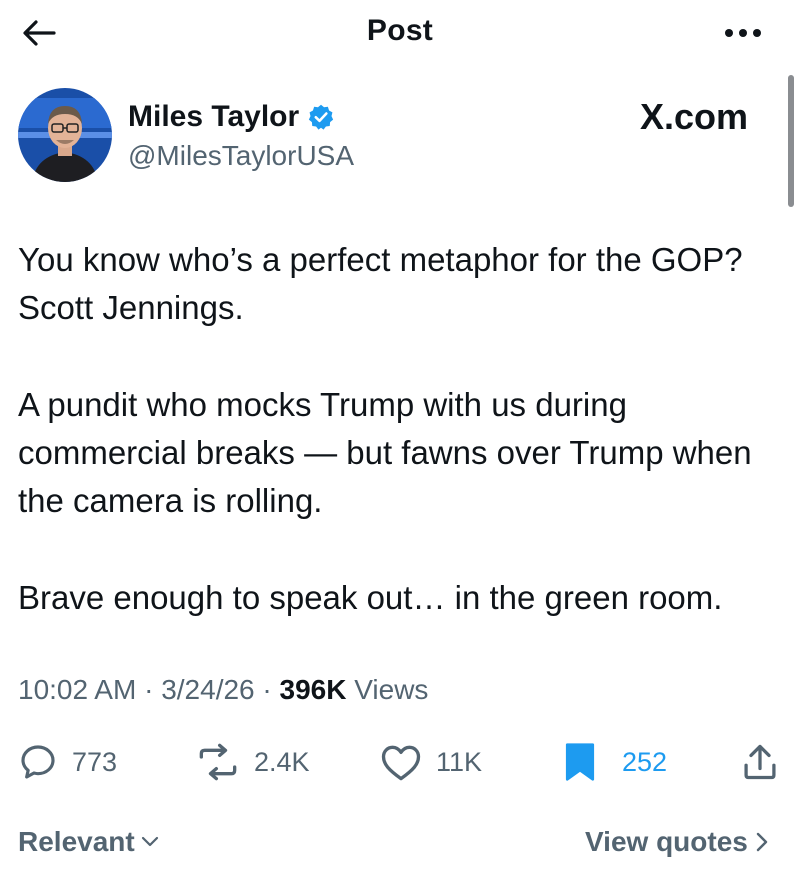 The width and height of the screenshot is (800, 875). I want to click on repost-button: 2.4K, so click(253, 762).